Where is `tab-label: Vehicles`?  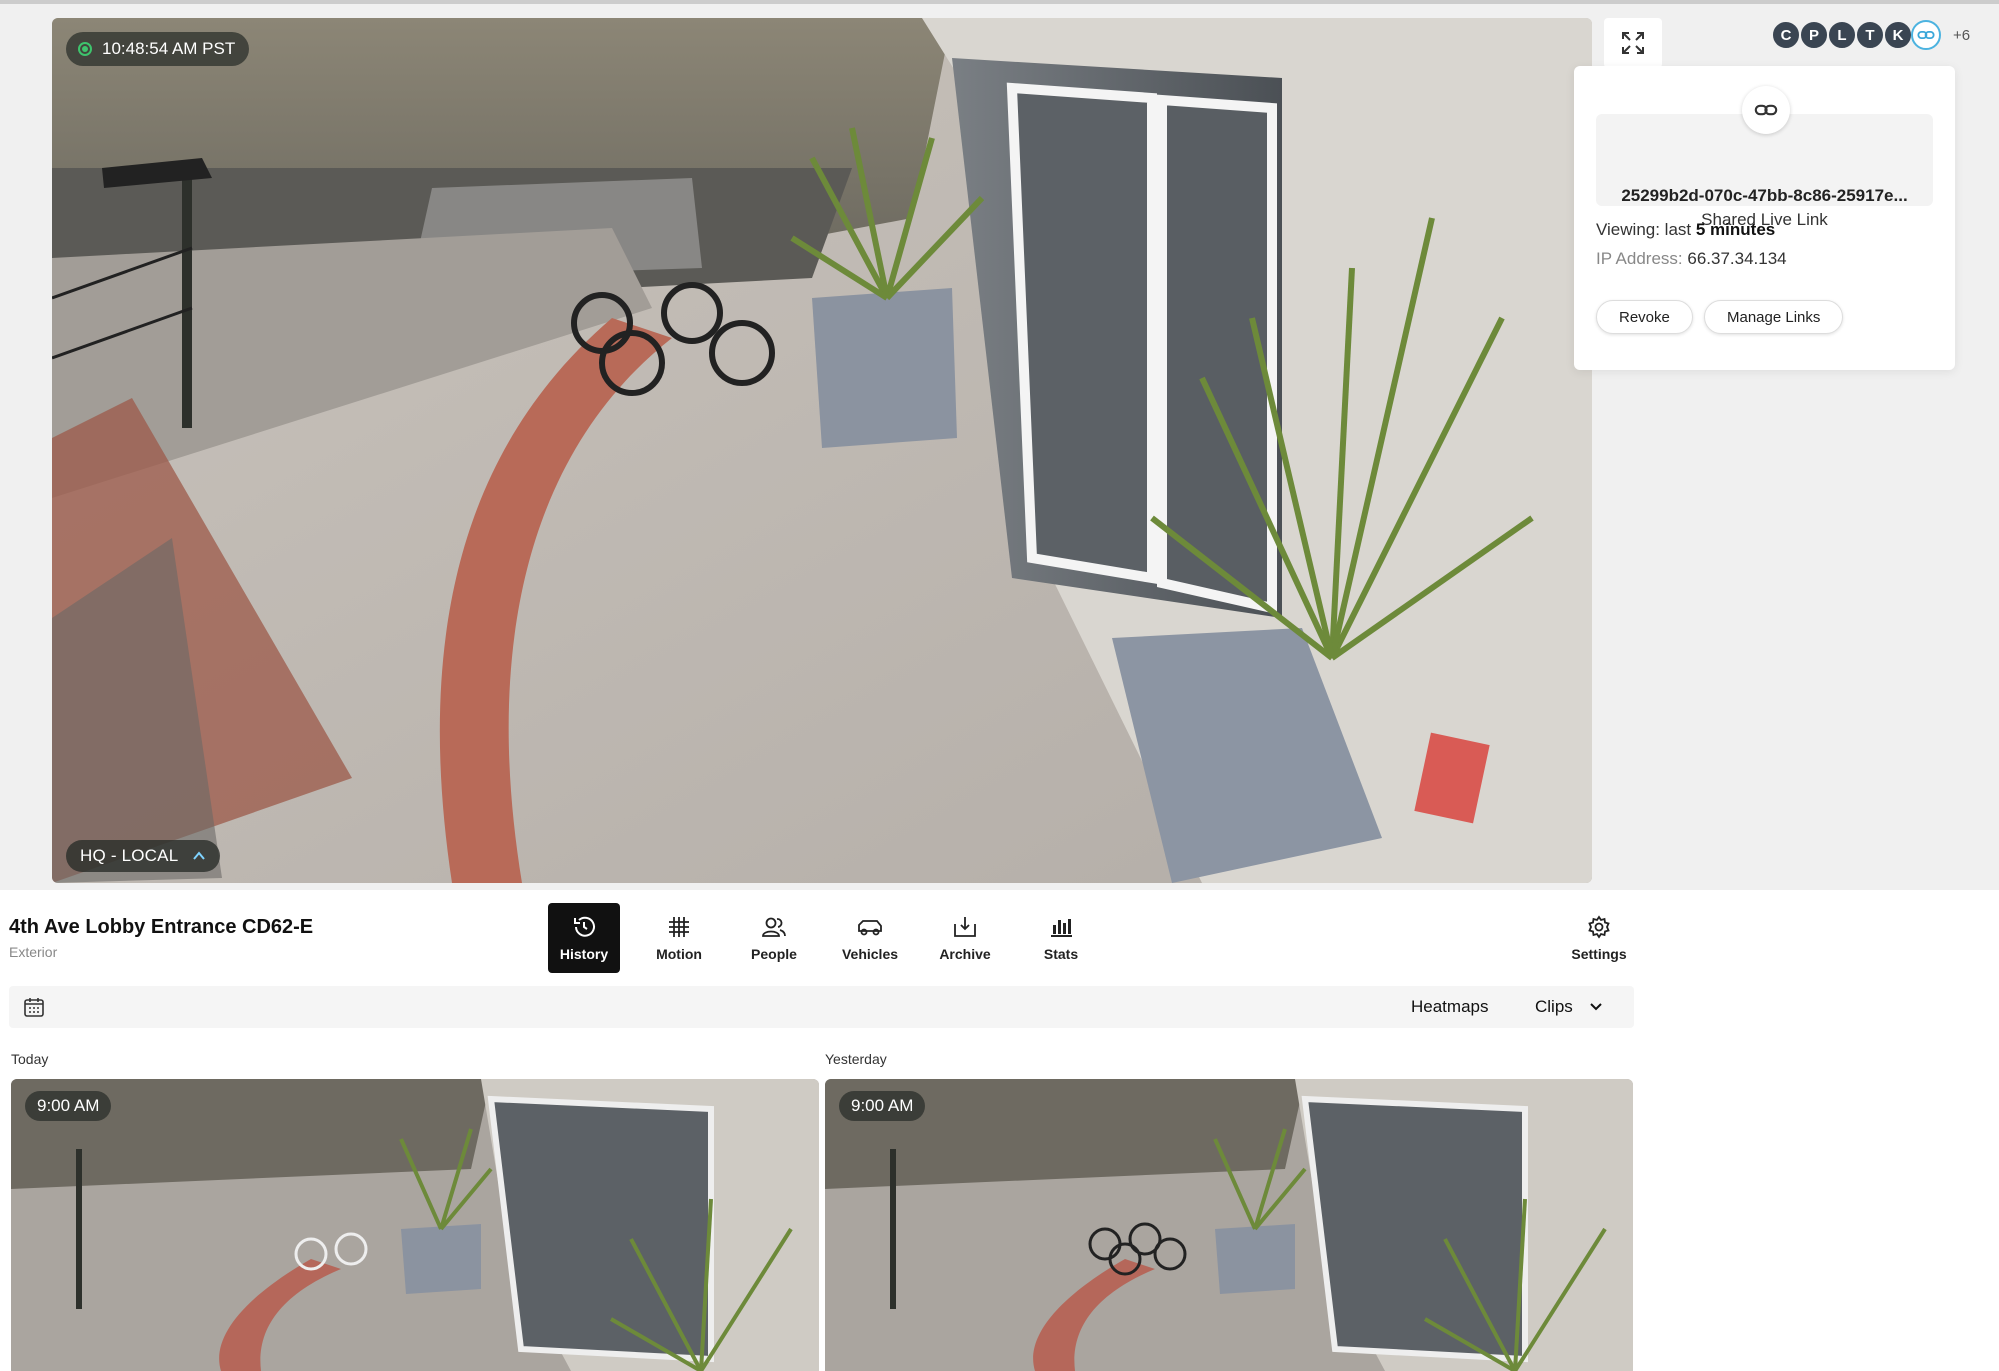
tab-label: Vehicles is located at coordinates (870, 954).